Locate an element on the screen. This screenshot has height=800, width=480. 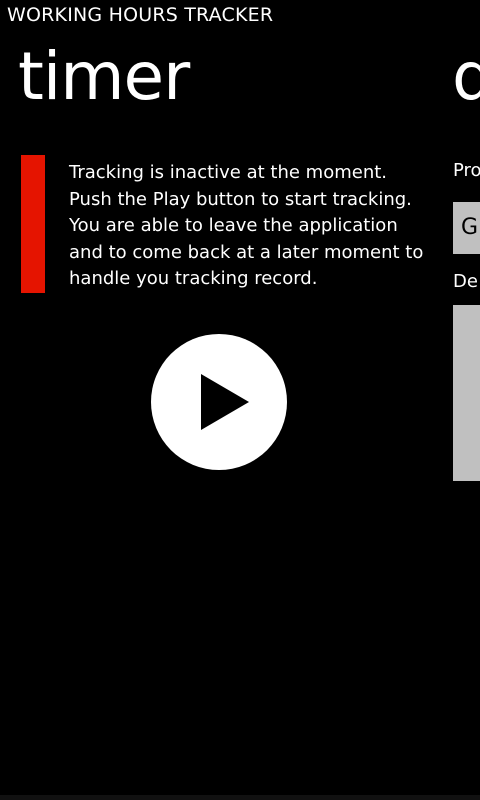
bottom-edge is located at coordinates (240, 797).